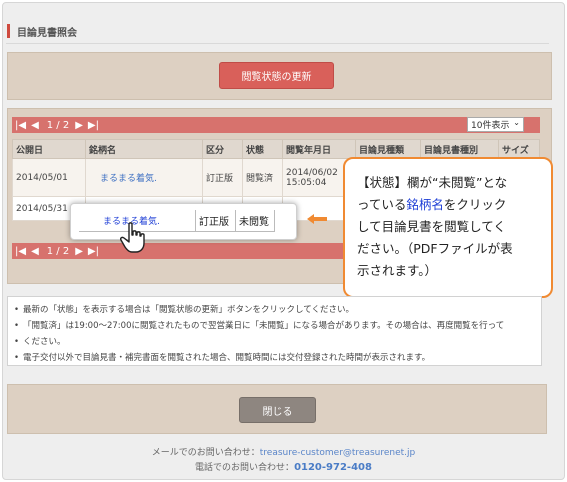  Describe the element at coordinates (475, 204) in the screenshot. I see `callout-text: をクリック` at that location.